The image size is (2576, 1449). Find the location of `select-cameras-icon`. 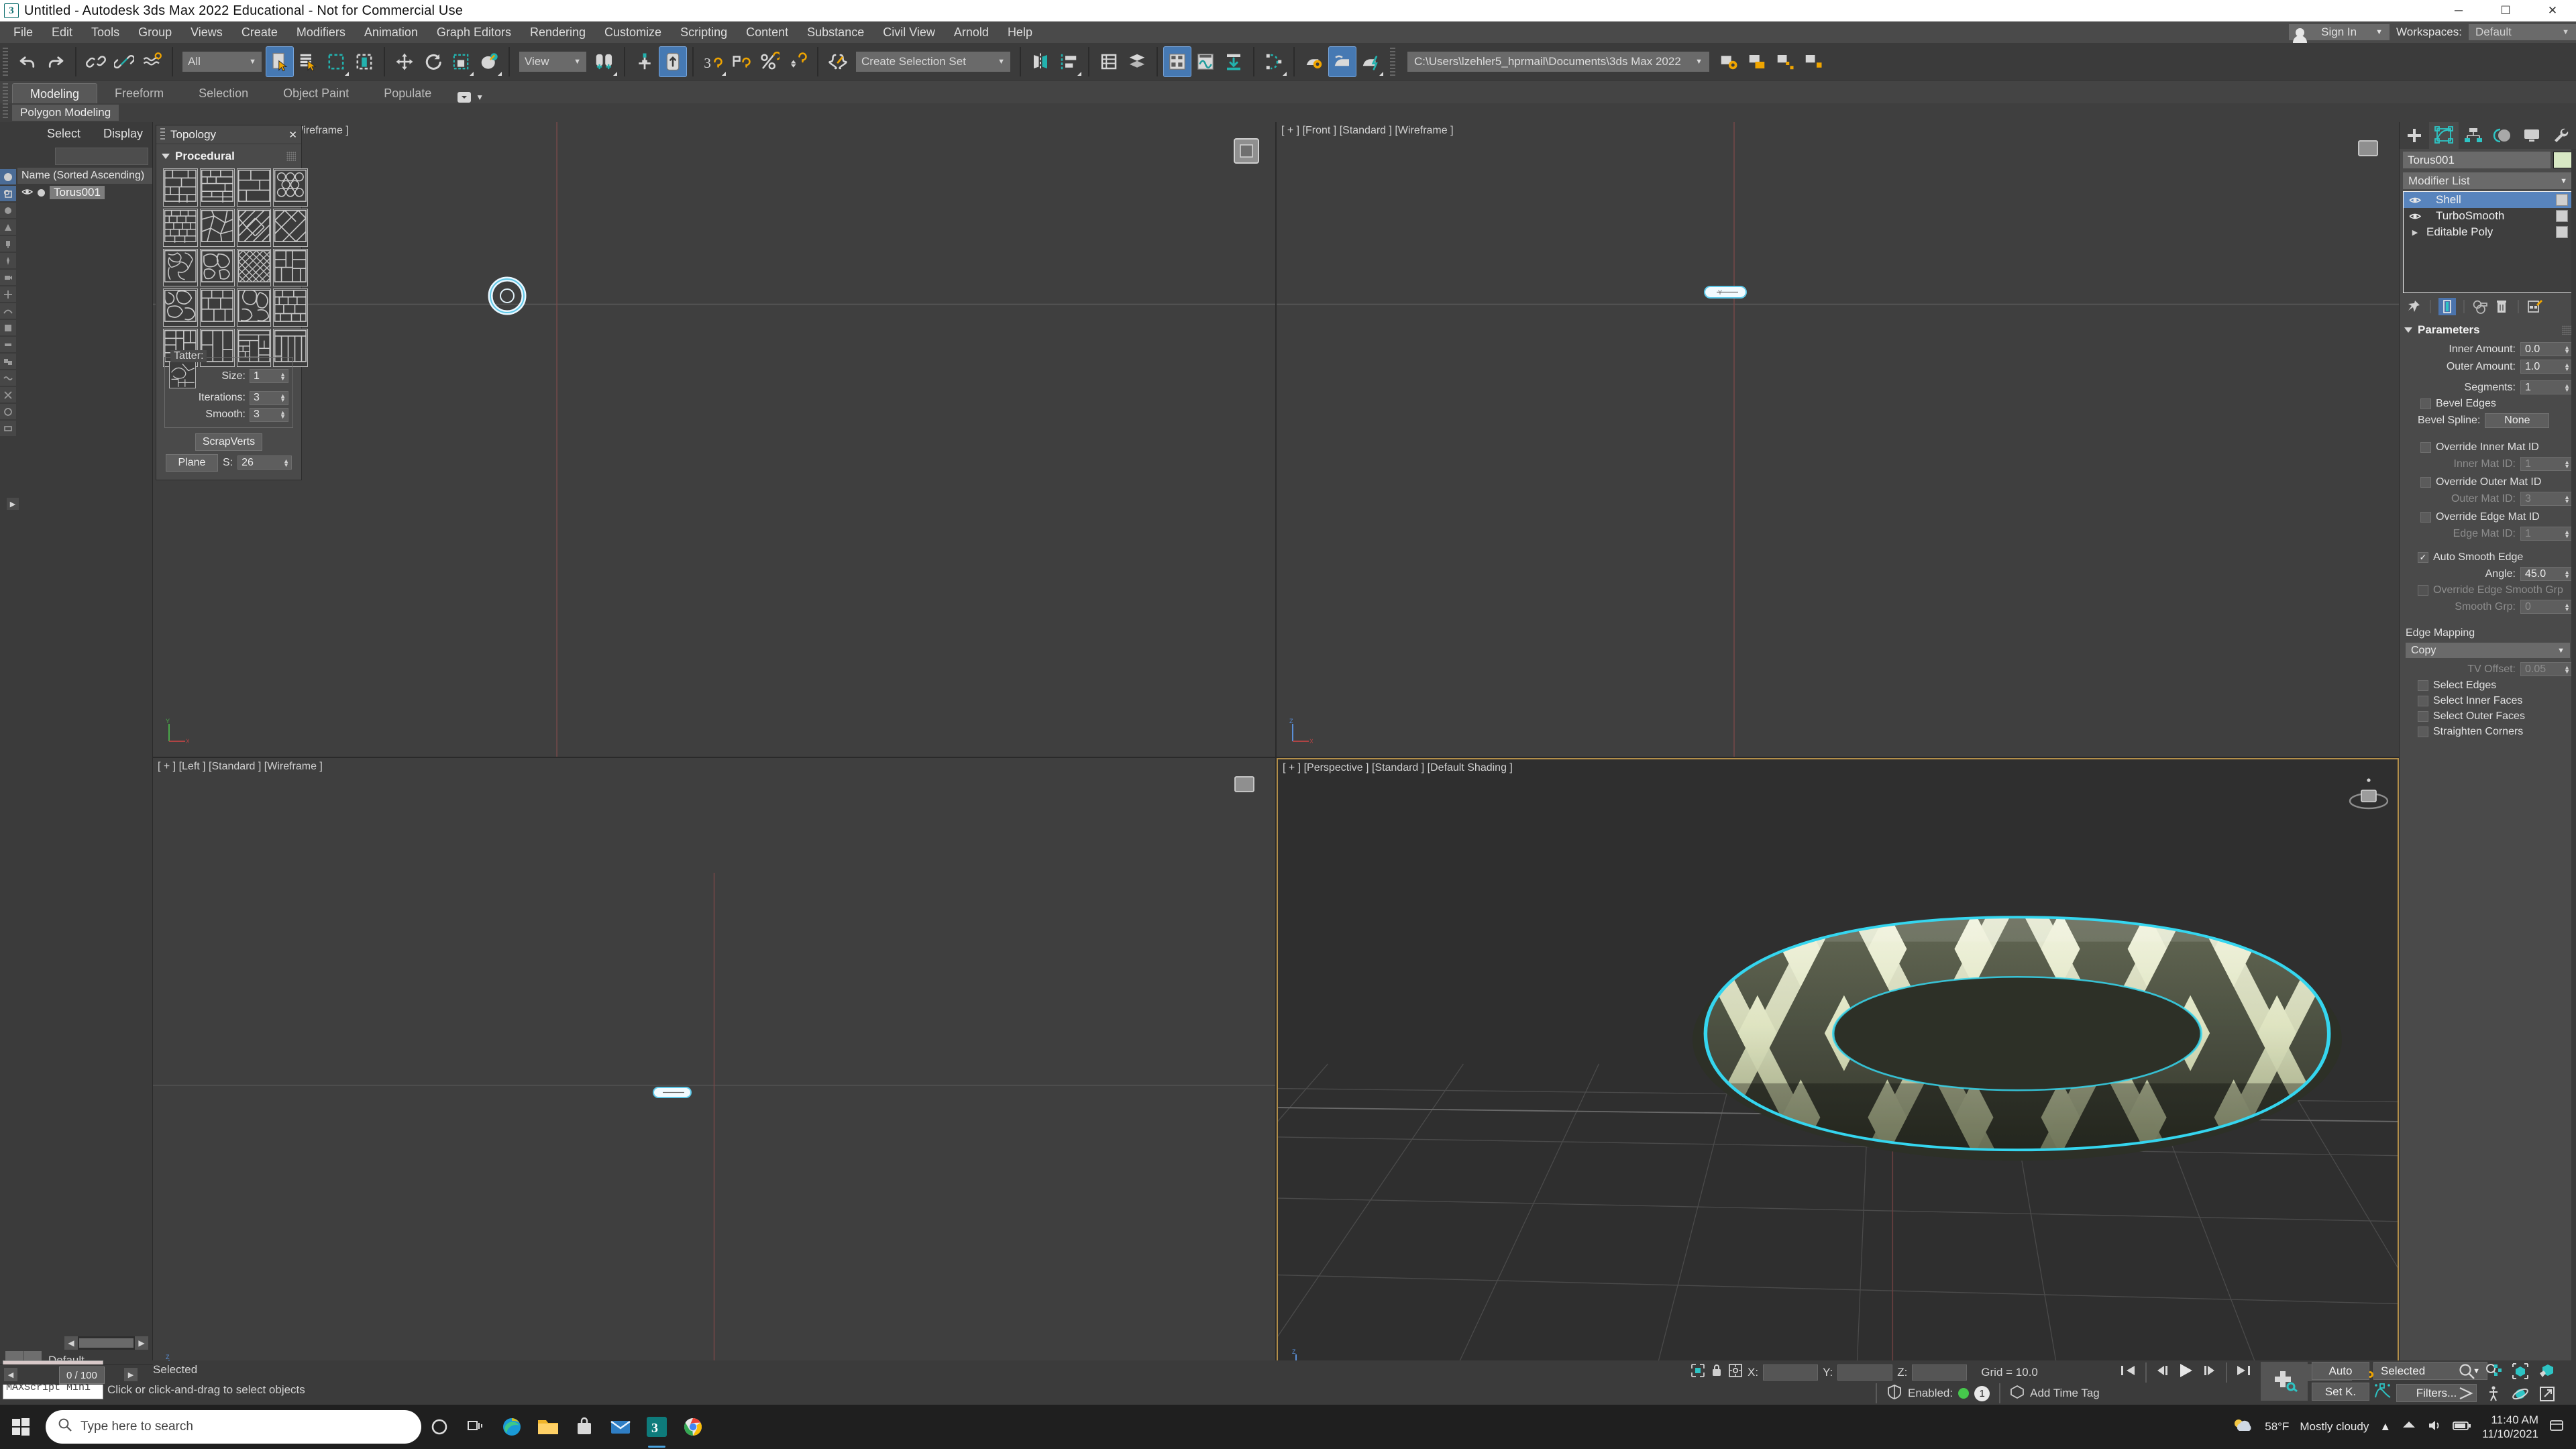

select-cameras-icon is located at coordinates (8, 277).